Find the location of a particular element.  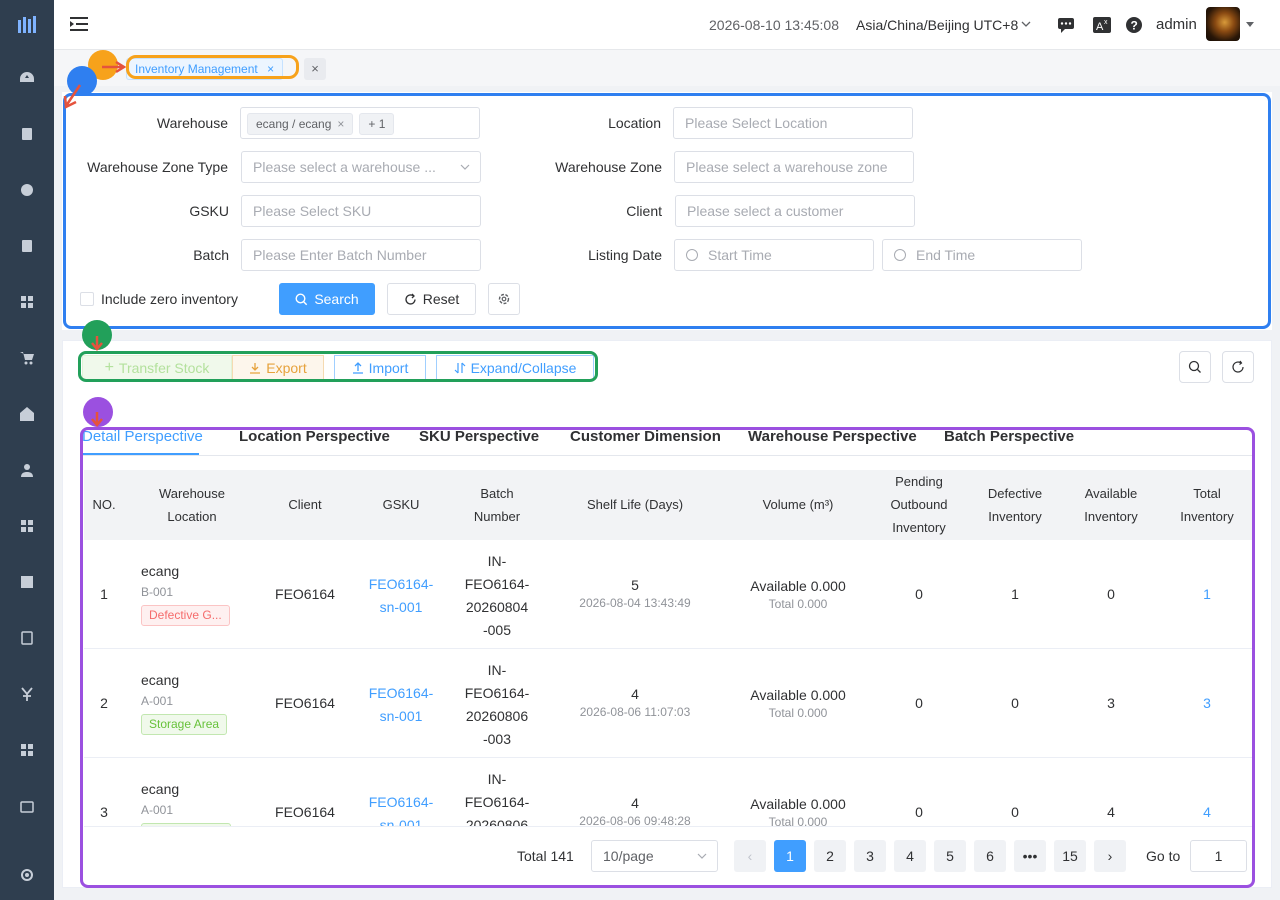

th-total-line2: Inventory is located at coordinates (1207, 516).